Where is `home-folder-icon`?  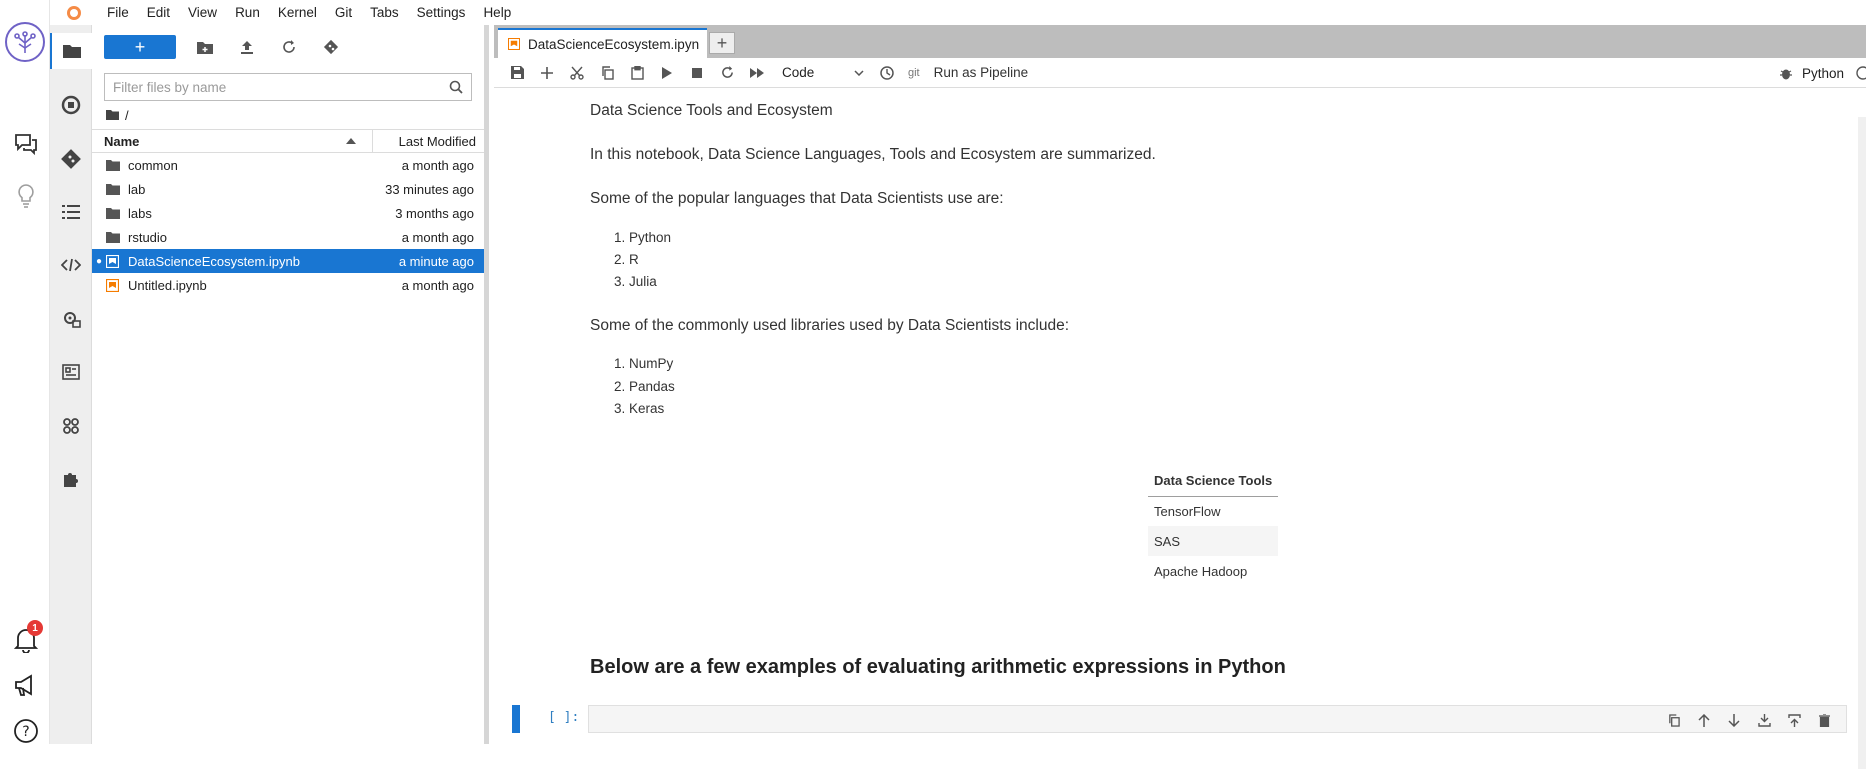
home-folder-icon is located at coordinates (112, 115).